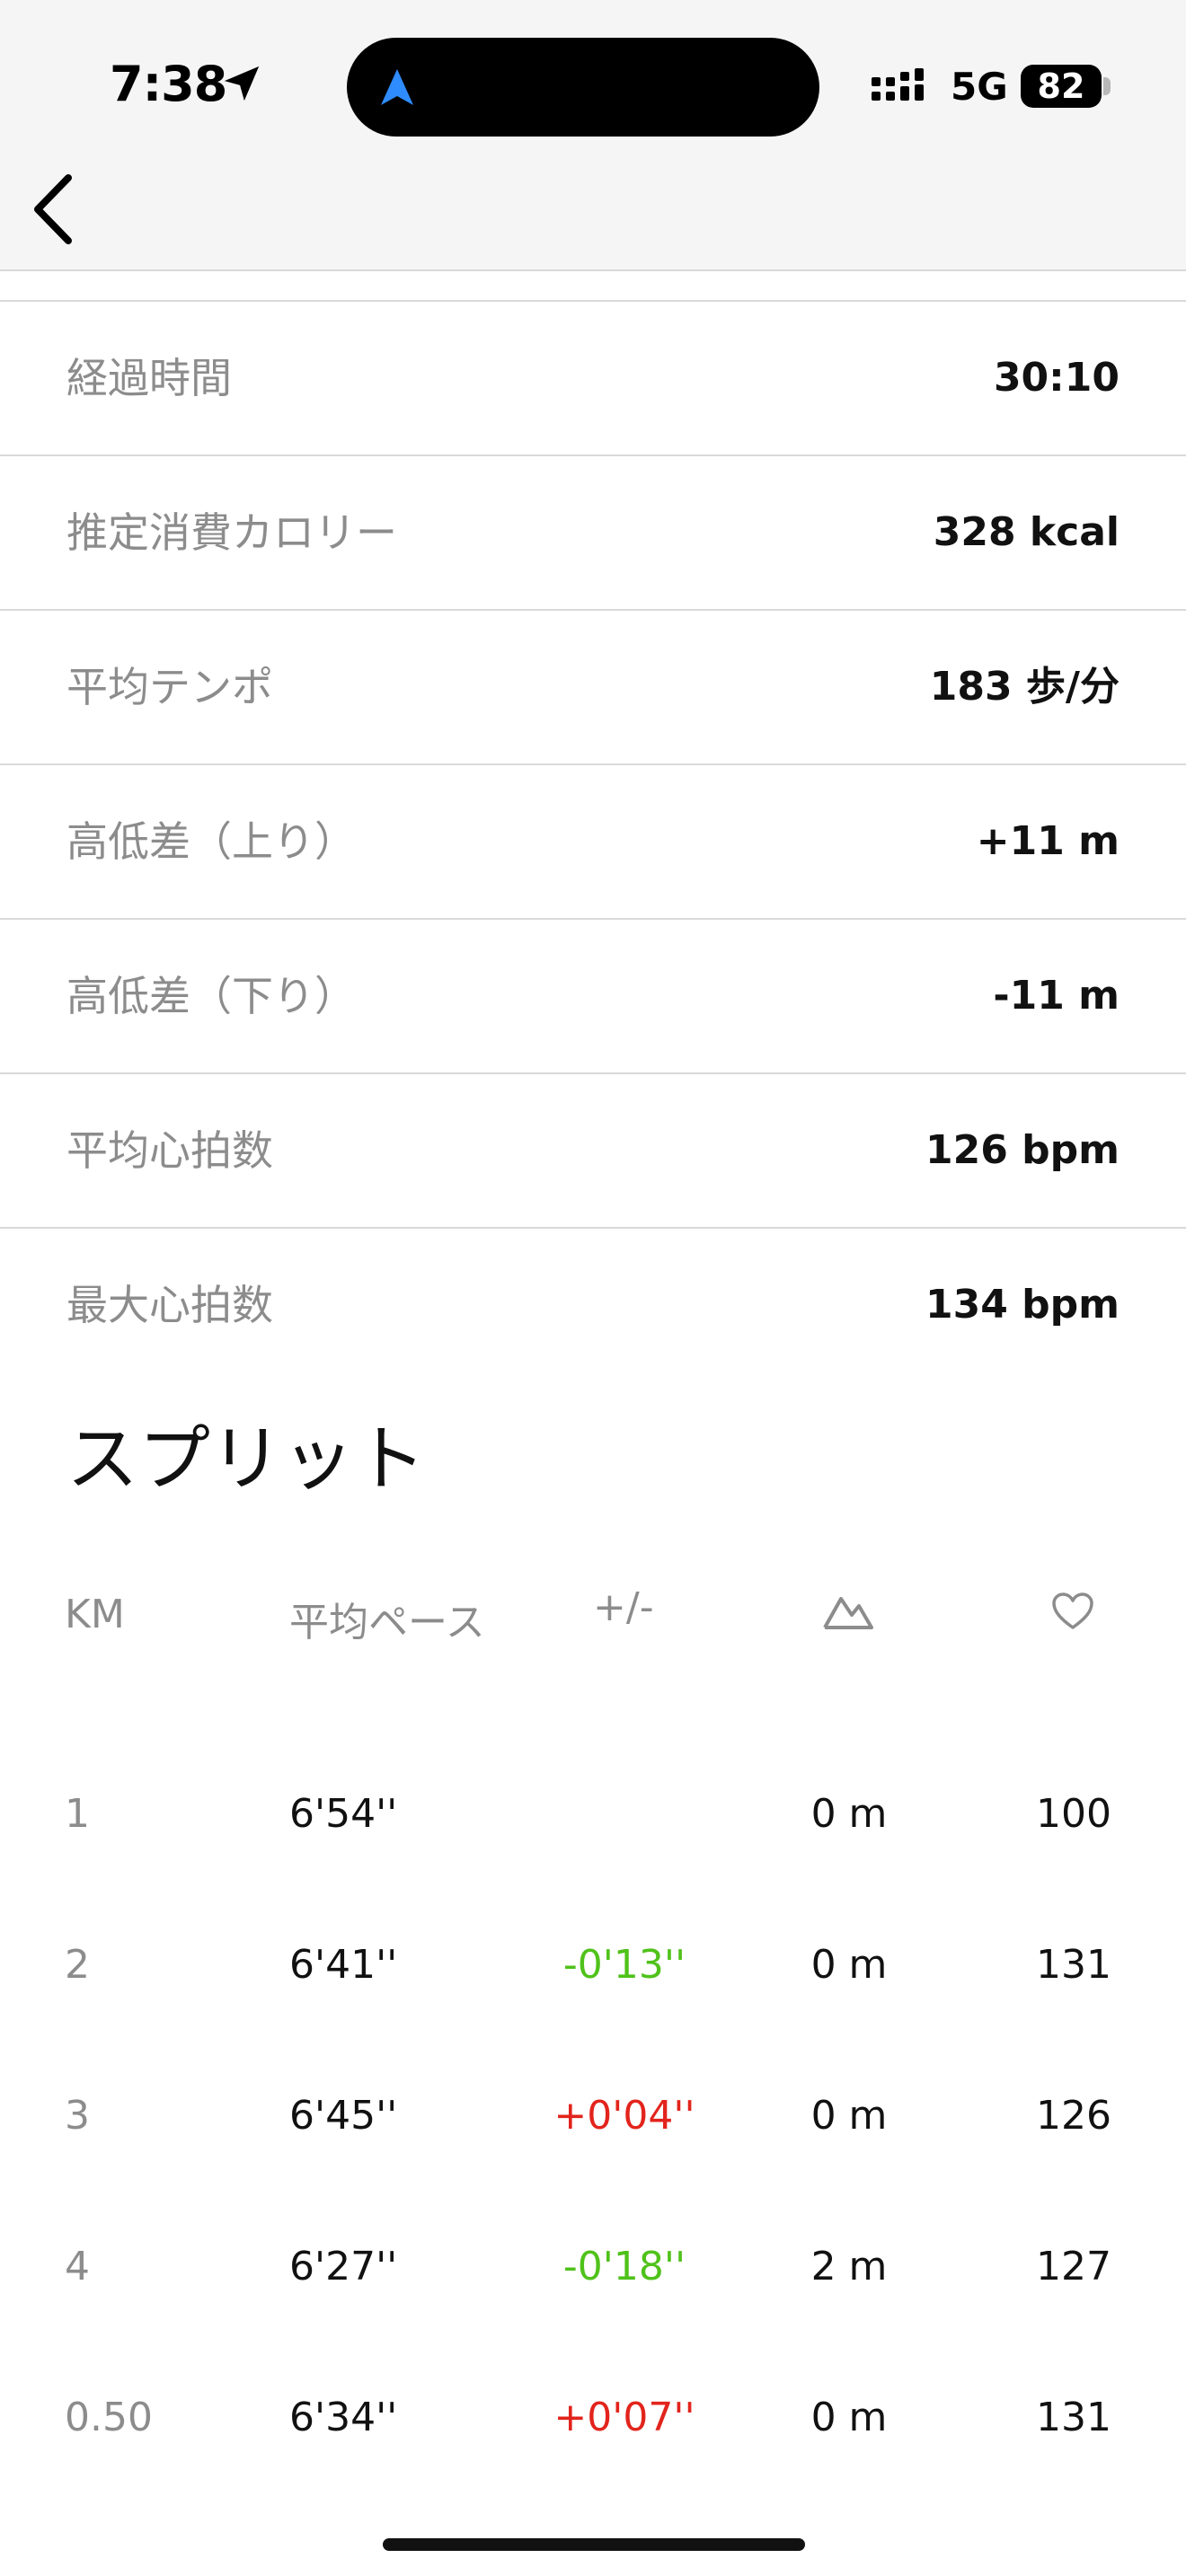 Image resolution: width=1186 pixels, height=2576 pixels. Describe the element at coordinates (343, 2266) in the screenshot. I see `split-pace: 6'27''` at that location.